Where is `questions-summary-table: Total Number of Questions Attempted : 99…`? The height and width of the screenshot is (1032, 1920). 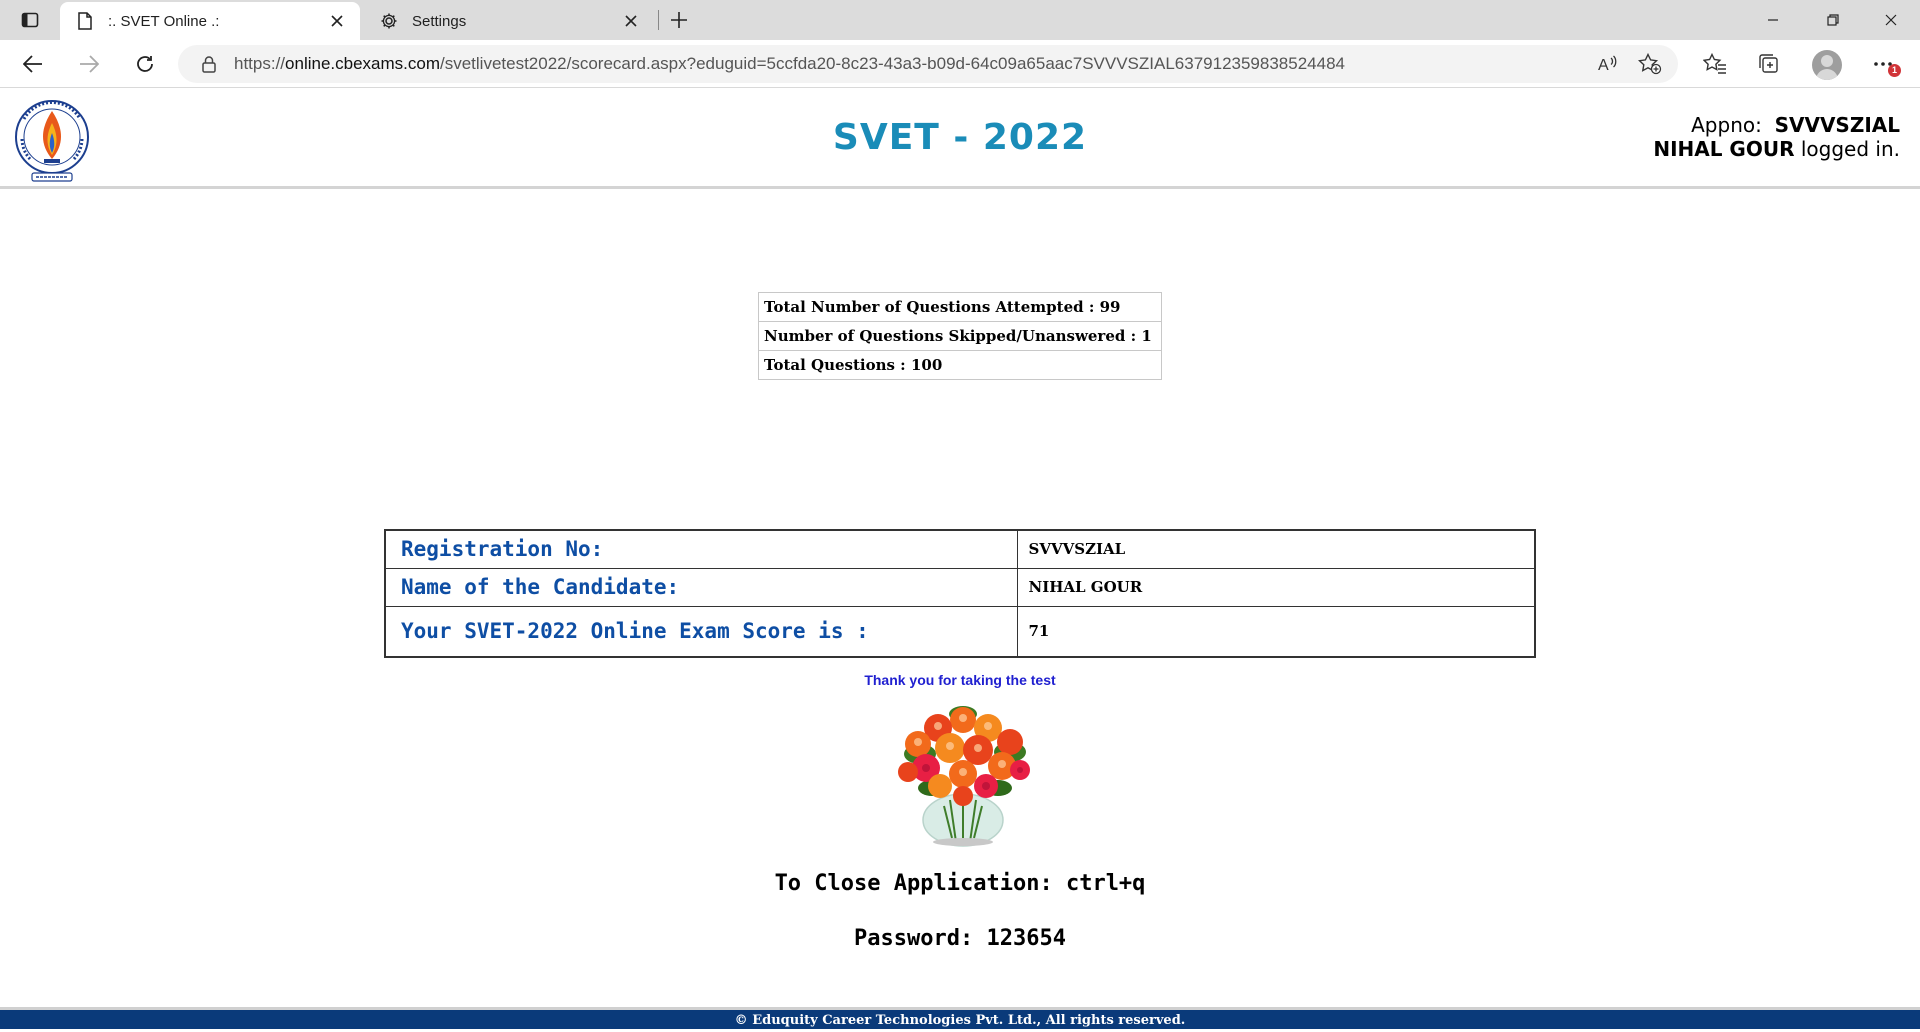 questions-summary-table: Total Number of Questions Attempted : 99… is located at coordinates (960, 336).